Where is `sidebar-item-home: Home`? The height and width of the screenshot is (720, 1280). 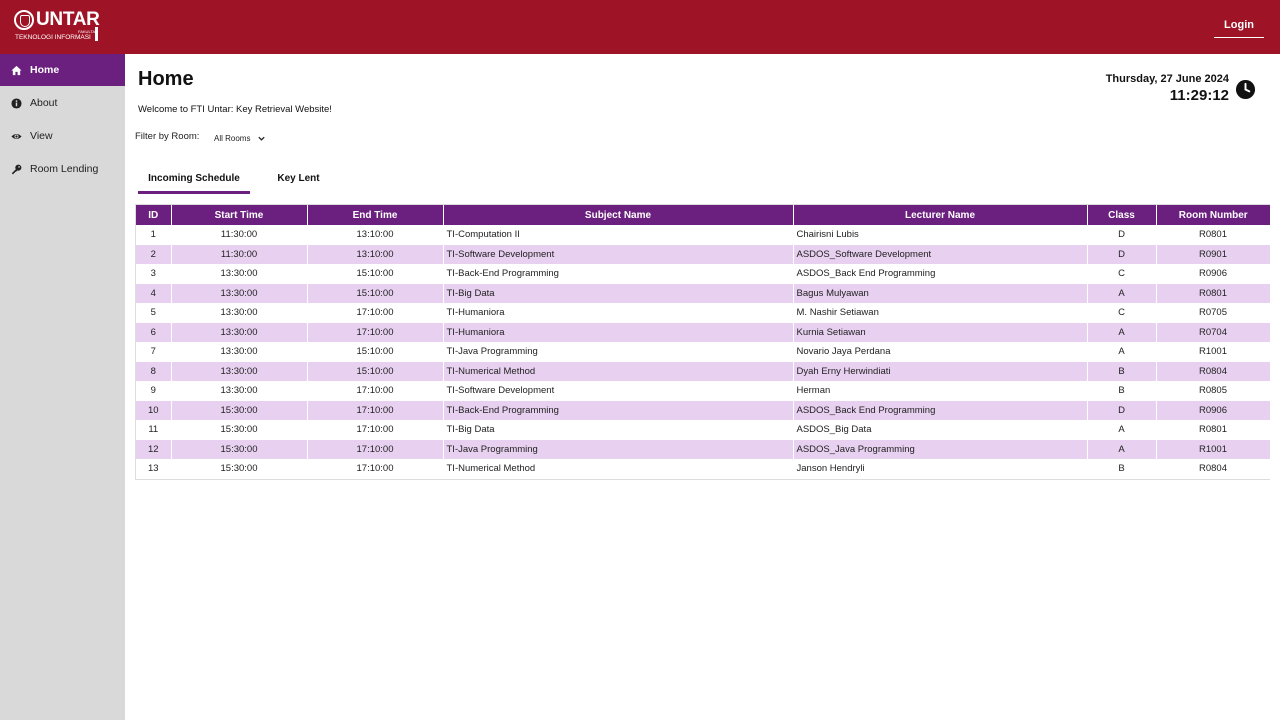 sidebar-item-home: Home is located at coordinates (62, 70).